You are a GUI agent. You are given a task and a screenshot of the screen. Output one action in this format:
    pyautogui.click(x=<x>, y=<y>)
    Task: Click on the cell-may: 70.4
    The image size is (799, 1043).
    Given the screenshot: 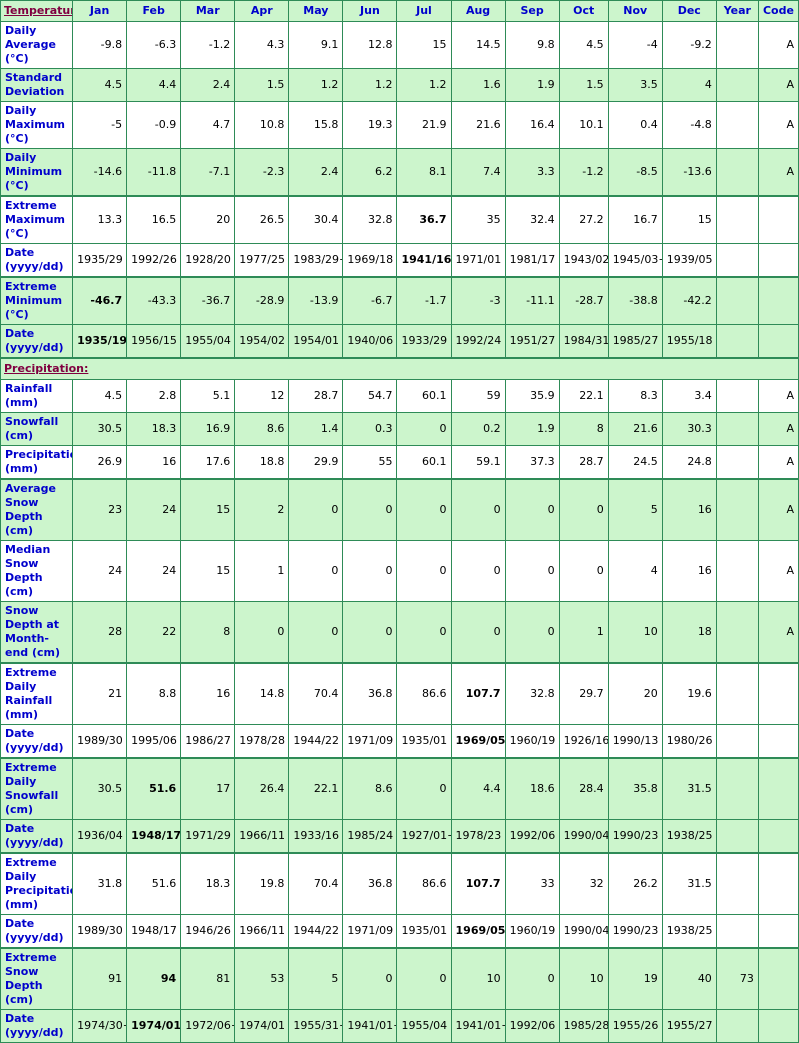 What is the action you would take?
    pyautogui.click(x=316, y=693)
    